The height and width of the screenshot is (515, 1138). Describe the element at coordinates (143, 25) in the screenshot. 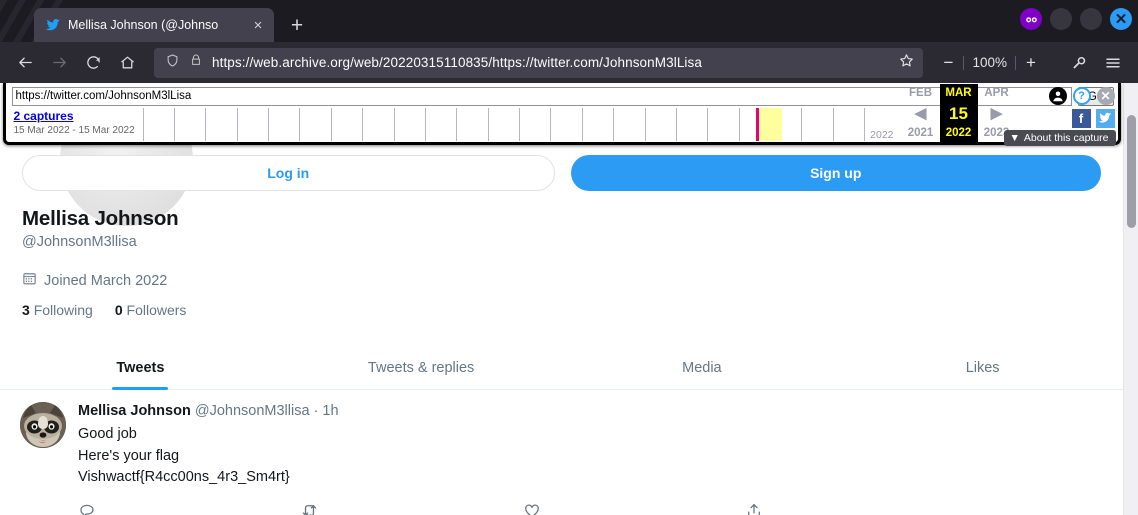

I see `browser-tab-title: Mellisa Johnson (@Johnso` at that location.